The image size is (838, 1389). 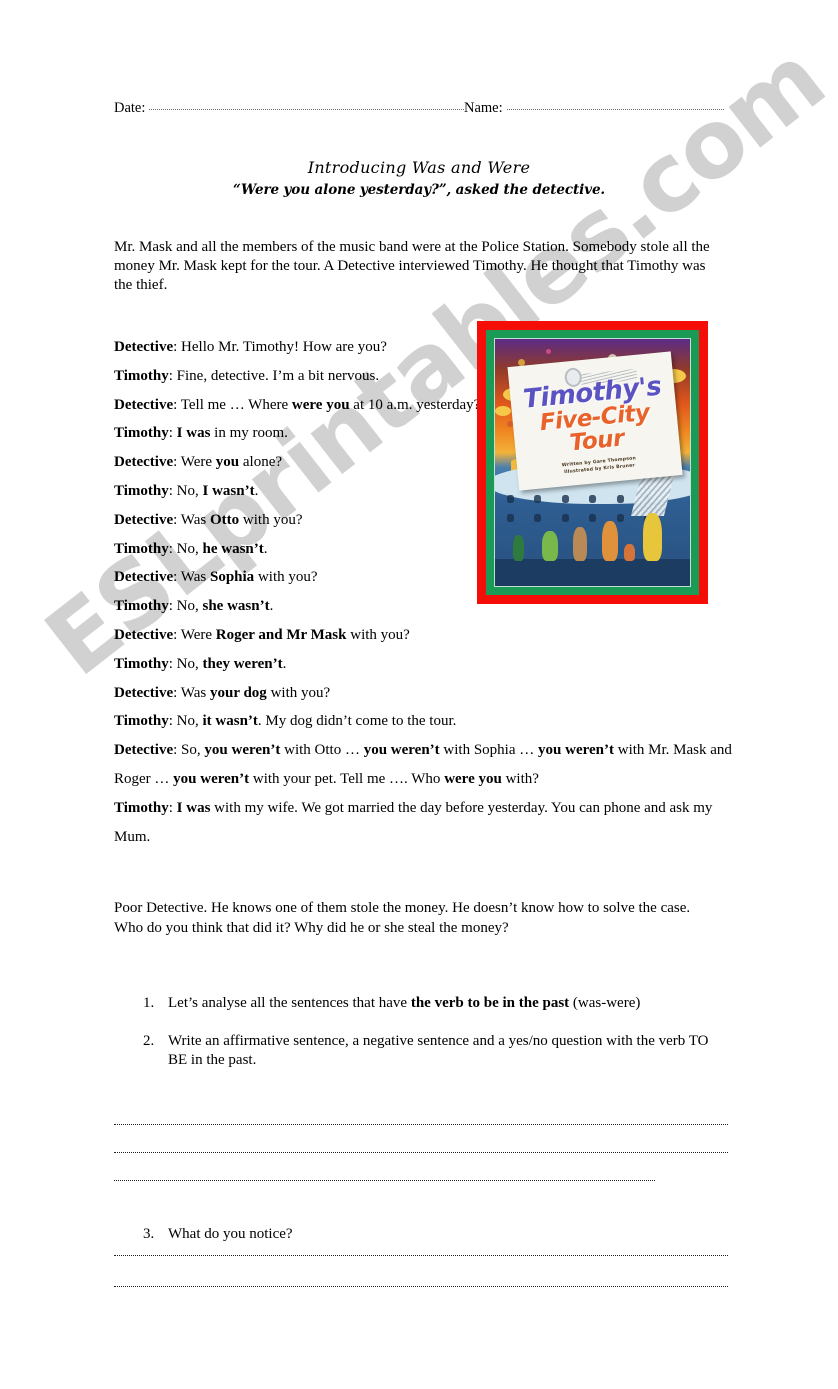 What do you see at coordinates (423, 664) in the screenshot?
I see `dialogue-line: Timothy: No, they weren’t.` at bounding box center [423, 664].